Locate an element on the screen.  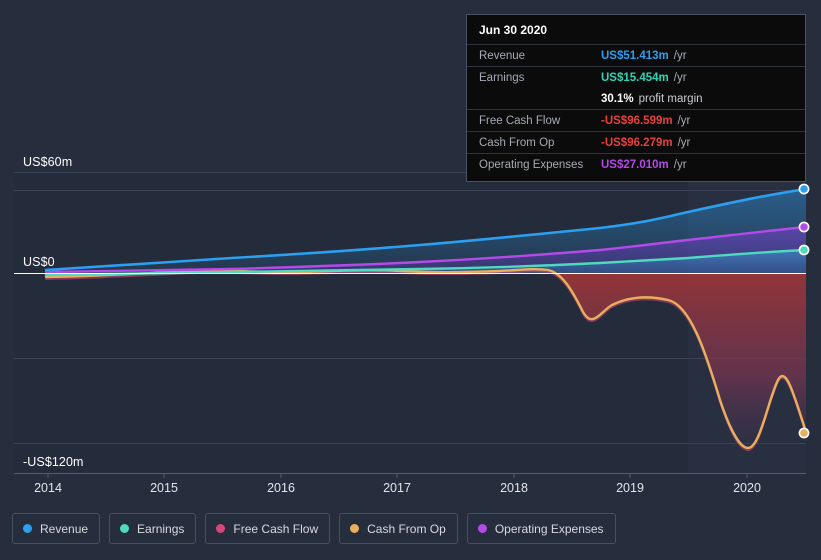
legend-item-free-cash-flow: Free Cash Flow is located at coordinates (268, 528).